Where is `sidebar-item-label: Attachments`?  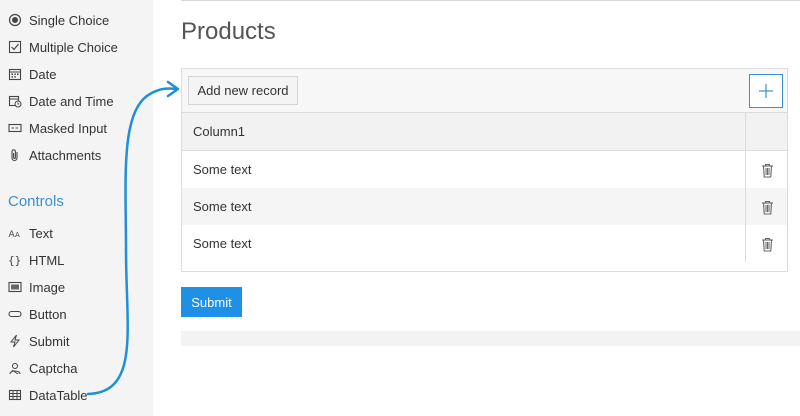
sidebar-item-label: Attachments is located at coordinates (65, 155).